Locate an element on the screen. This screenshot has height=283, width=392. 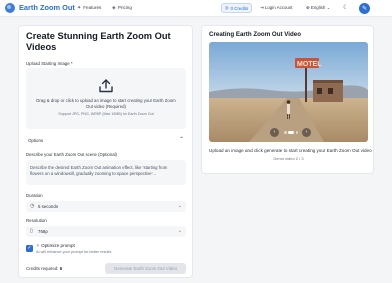
language-select: ⊕ English ⌄ is located at coordinates (318, 8).